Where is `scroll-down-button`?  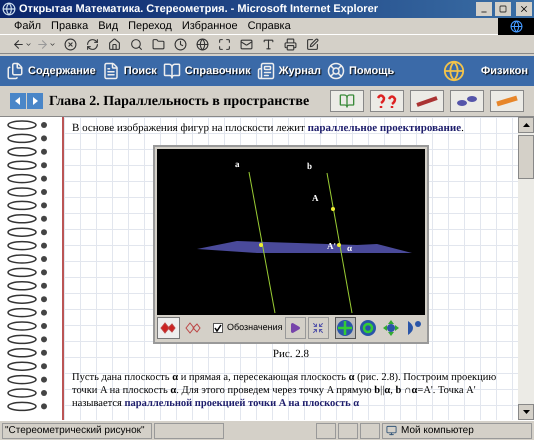 scroll-down-button is located at coordinates (526, 412).